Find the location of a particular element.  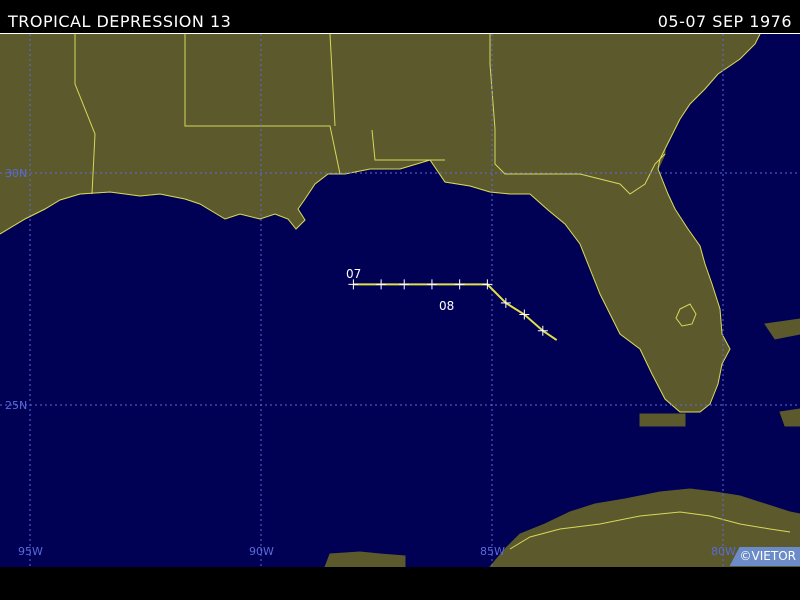

day-label-08: 08 is located at coordinates (446, 306).